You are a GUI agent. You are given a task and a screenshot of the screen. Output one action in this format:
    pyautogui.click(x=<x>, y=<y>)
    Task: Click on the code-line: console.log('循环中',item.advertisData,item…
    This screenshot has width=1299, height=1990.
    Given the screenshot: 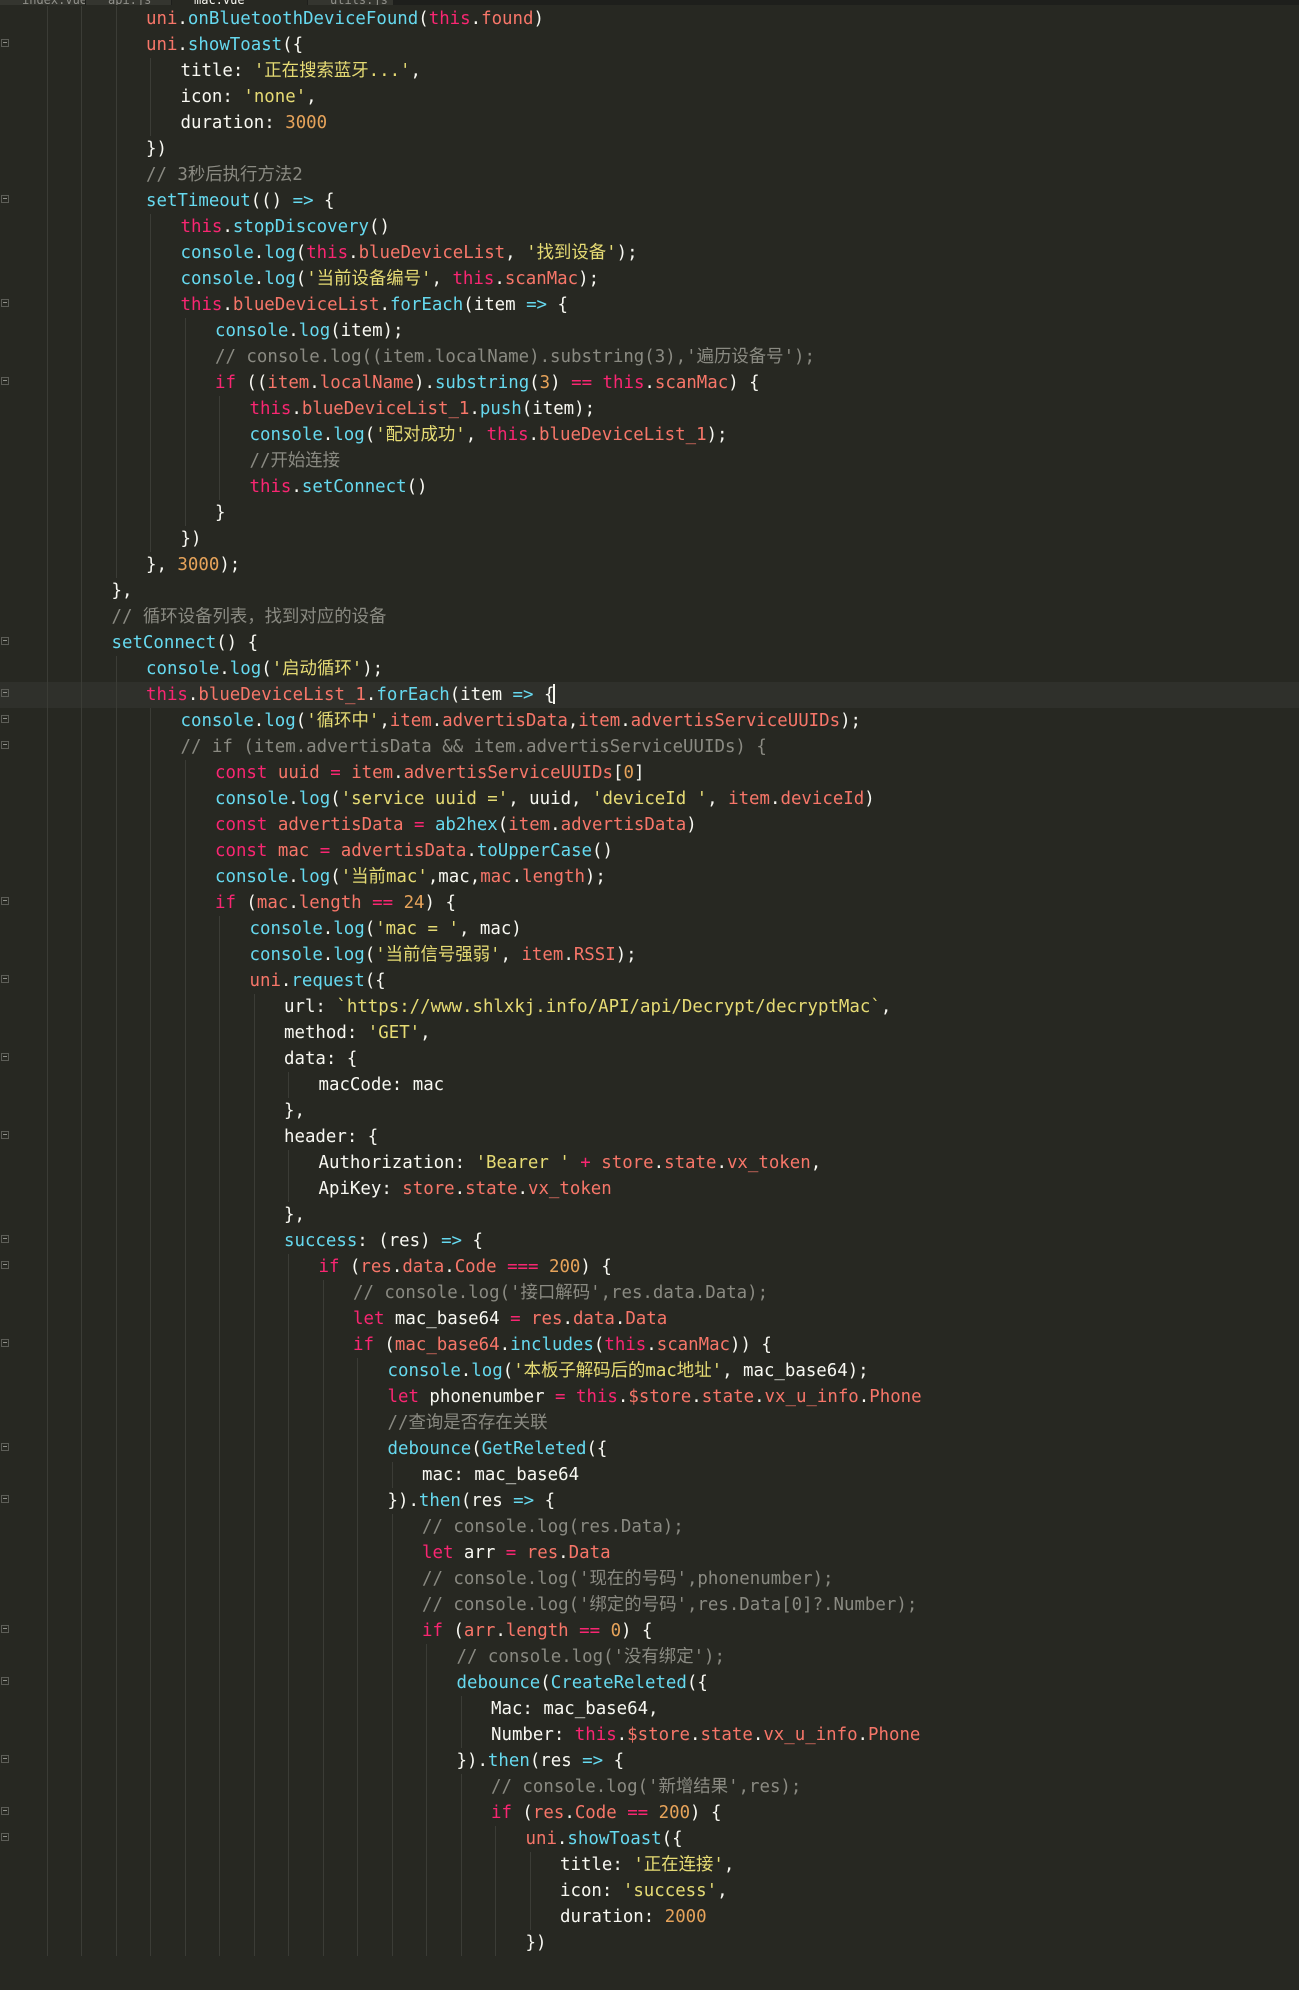 What is the action you would take?
    pyautogui.click(x=649, y=721)
    